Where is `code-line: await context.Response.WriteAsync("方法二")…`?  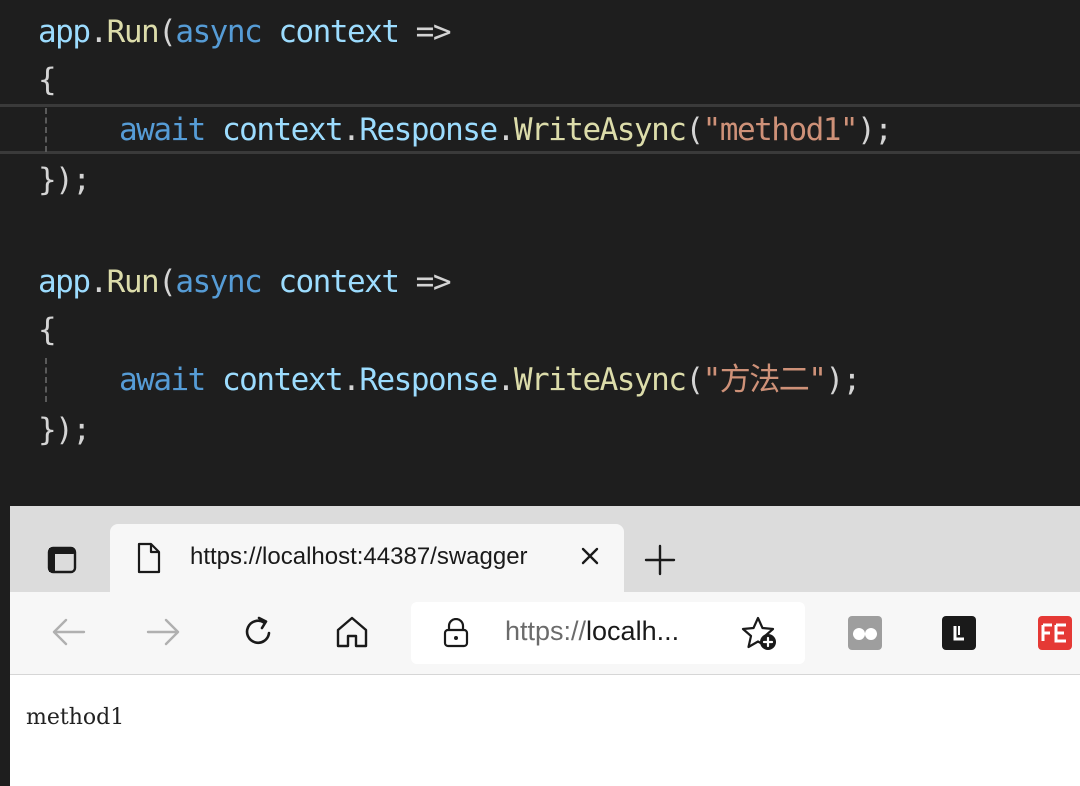
code-line: await context.Response.WriteAsync("方法二")… is located at coordinates (449, 380).